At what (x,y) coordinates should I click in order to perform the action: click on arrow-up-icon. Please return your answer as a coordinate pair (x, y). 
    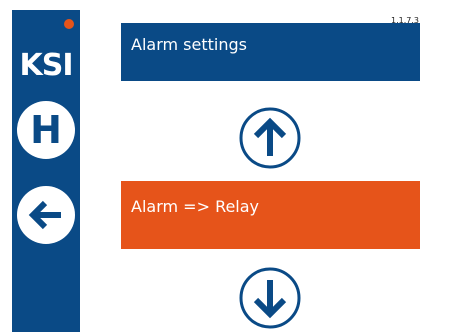
    Looking at the image, I should click on (270, 138).